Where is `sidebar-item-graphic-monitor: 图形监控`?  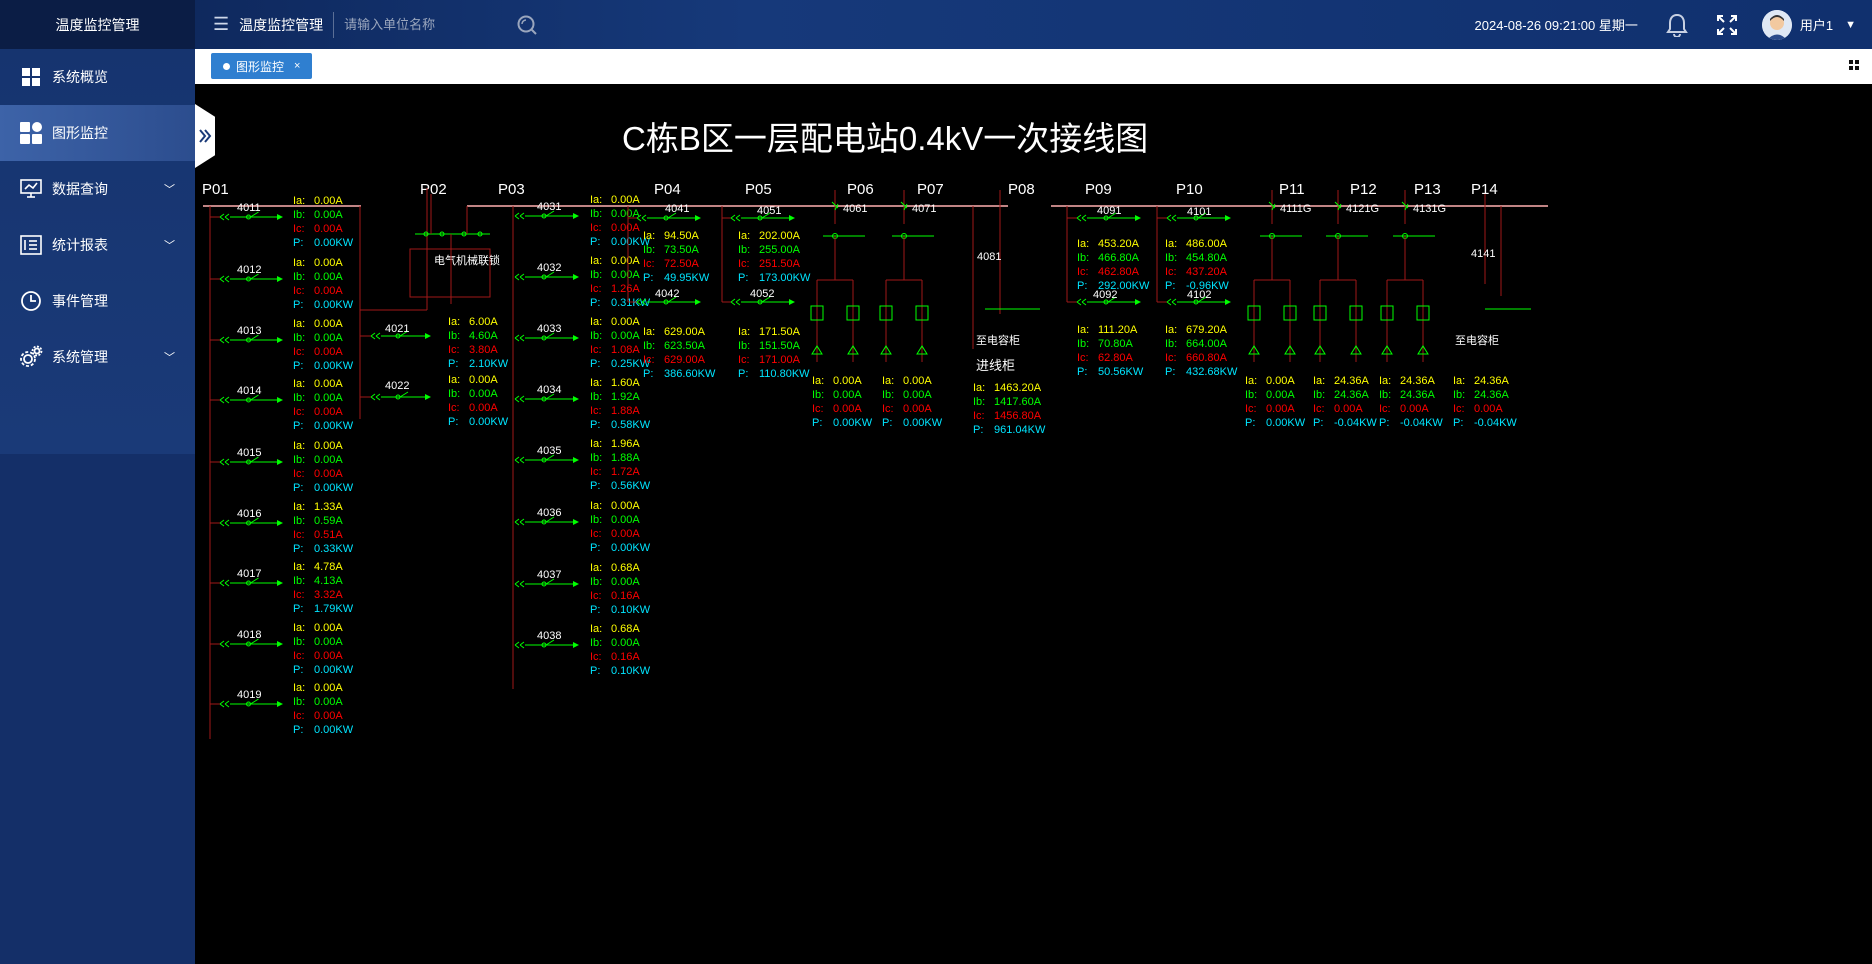 sidebar-item-graphic-monitor: 图形监控 is located at coordinates (97, 133).